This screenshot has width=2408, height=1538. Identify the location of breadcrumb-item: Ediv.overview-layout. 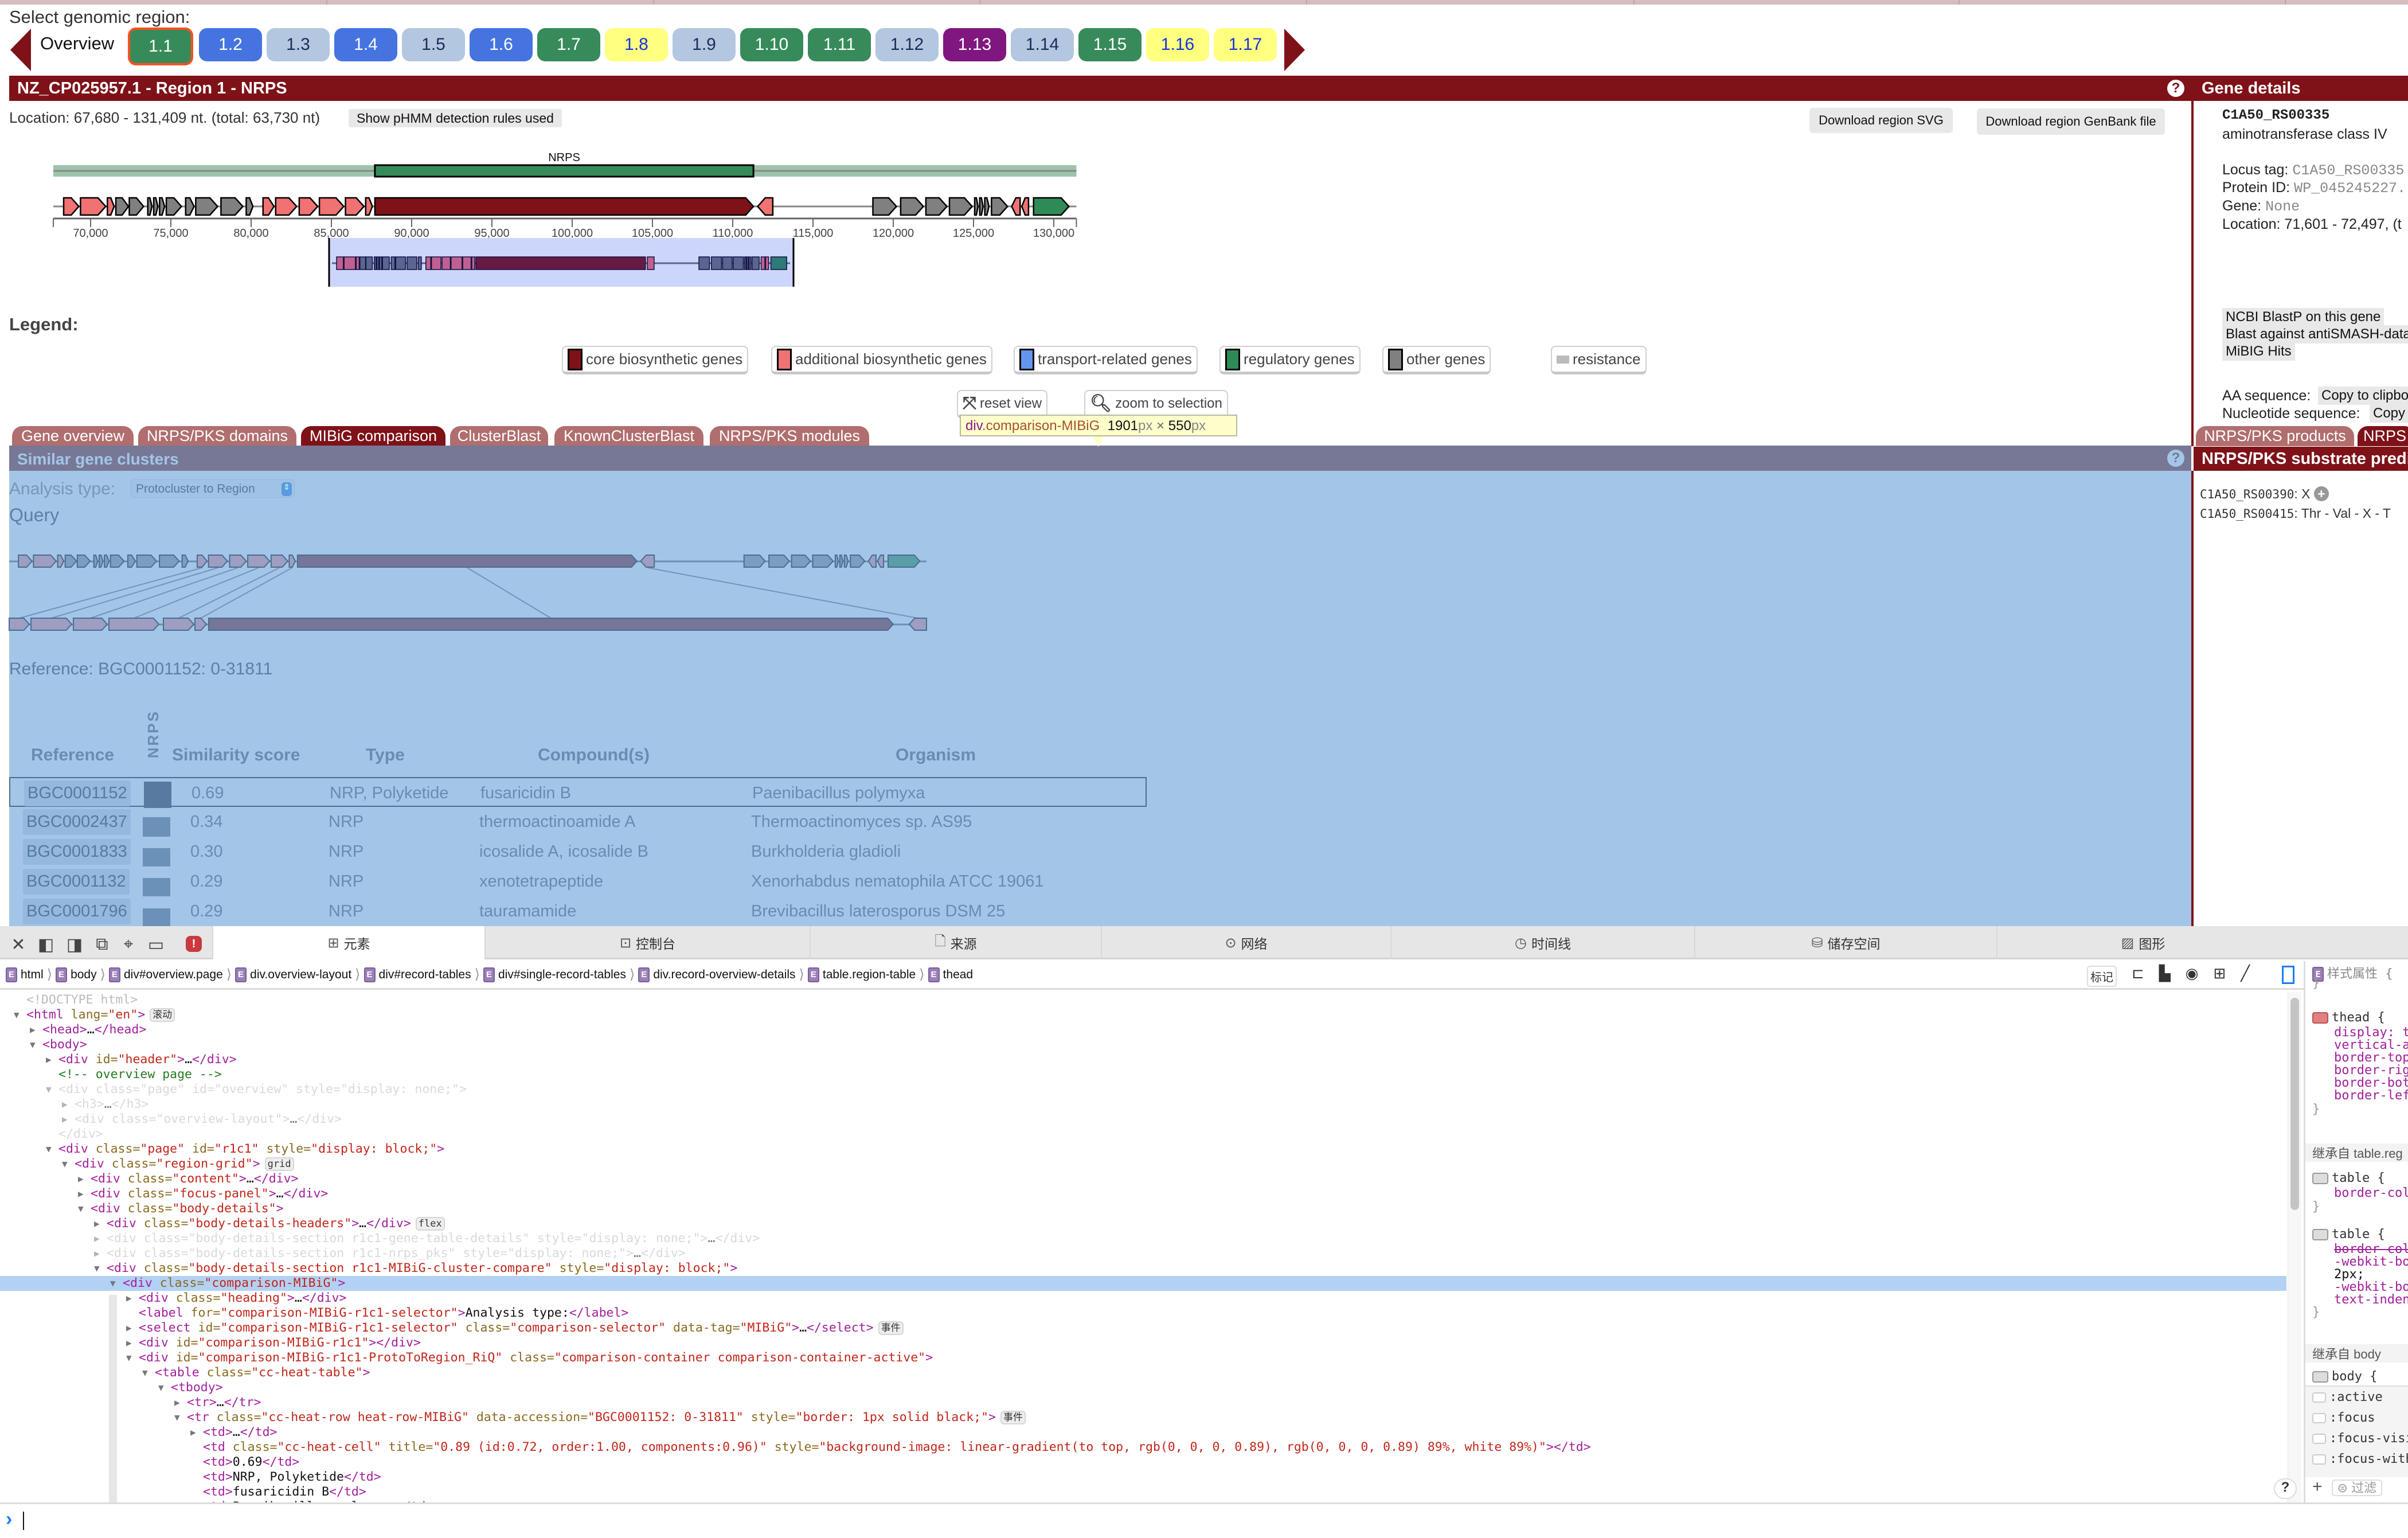
(293, 974).